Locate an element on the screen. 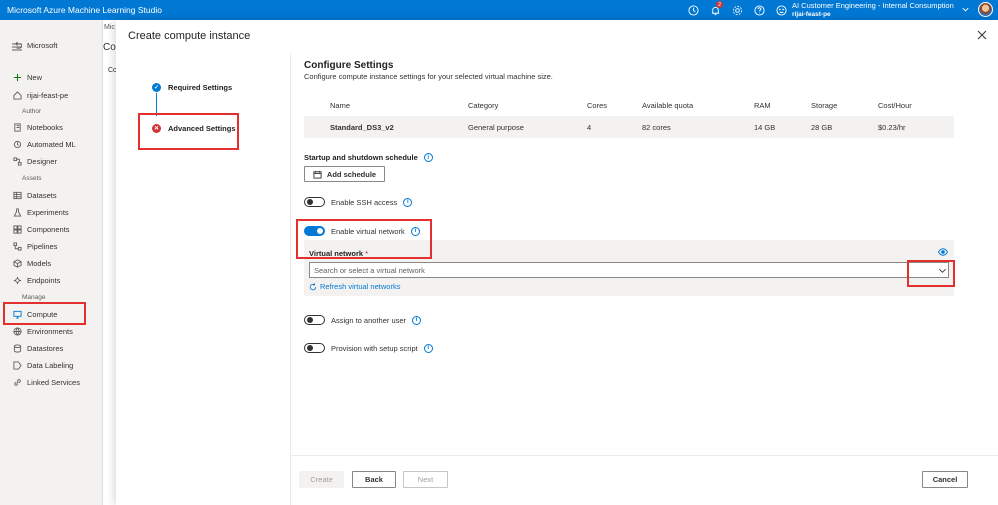 The image size is (998, 505). nav-label: Components is located at coordinates (48, 229).